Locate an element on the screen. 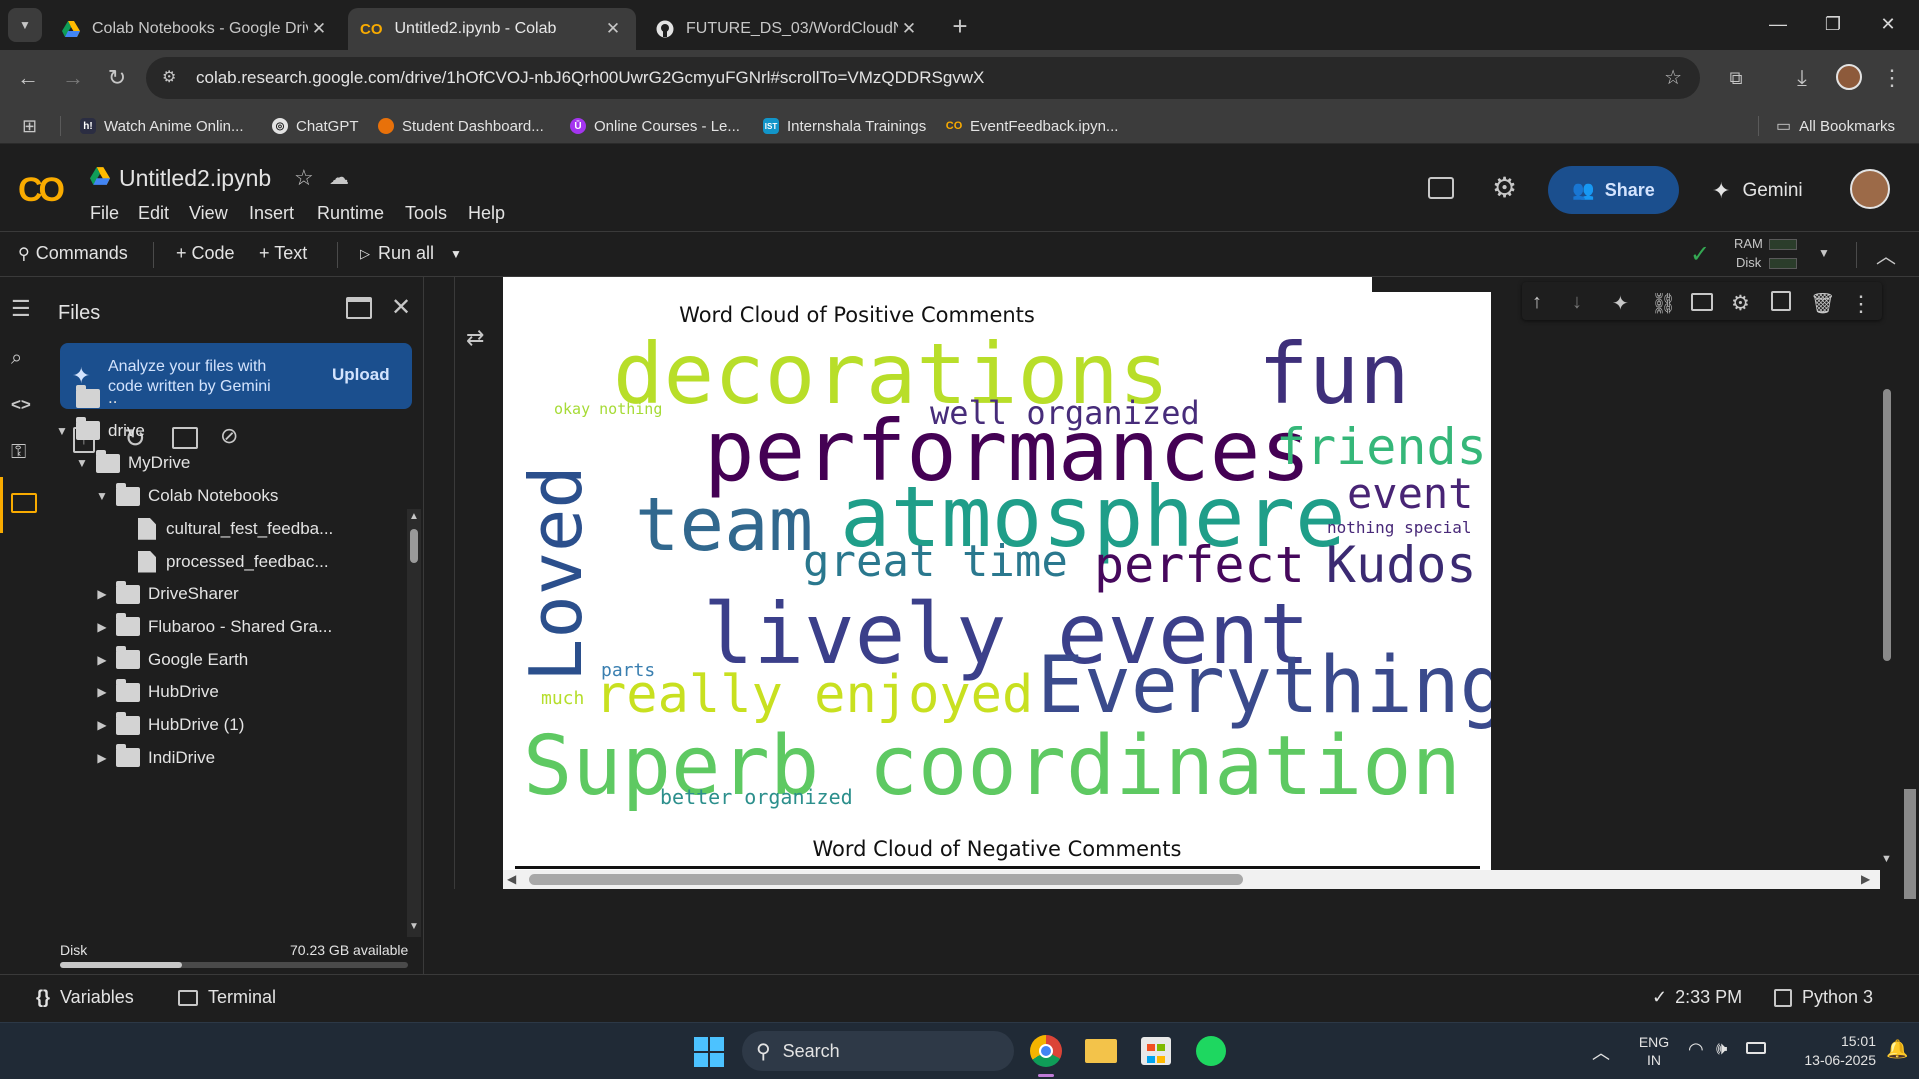 This screenshot has height=1079, width=1919. language-indicator: ENG IN is located at coordinates (1654, 1051).